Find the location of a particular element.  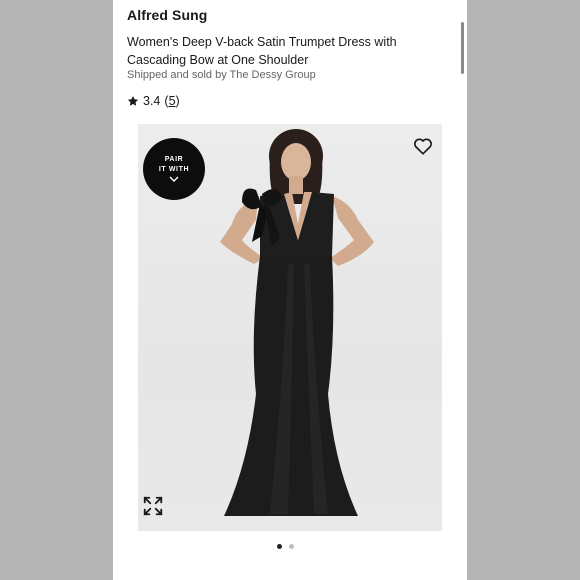

review-count-wrap: (5) is located at coordinates (171, 101).